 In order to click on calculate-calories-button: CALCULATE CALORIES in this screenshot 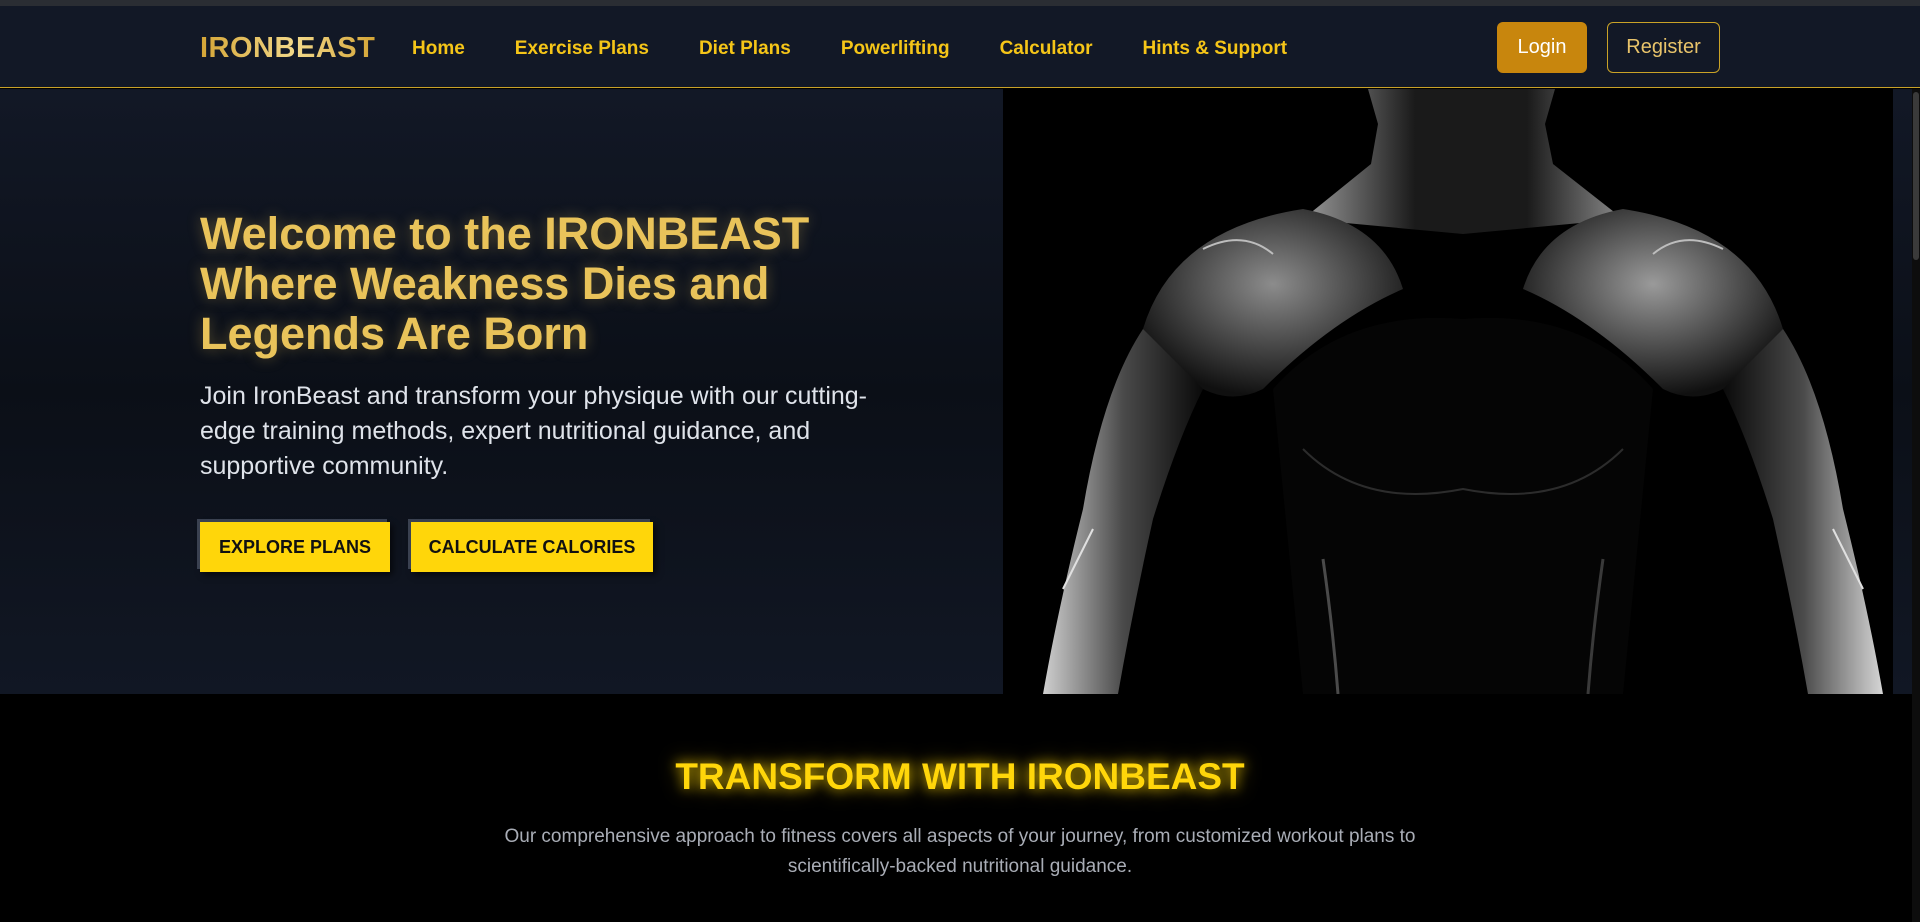, I will do `click(532, 547)`.